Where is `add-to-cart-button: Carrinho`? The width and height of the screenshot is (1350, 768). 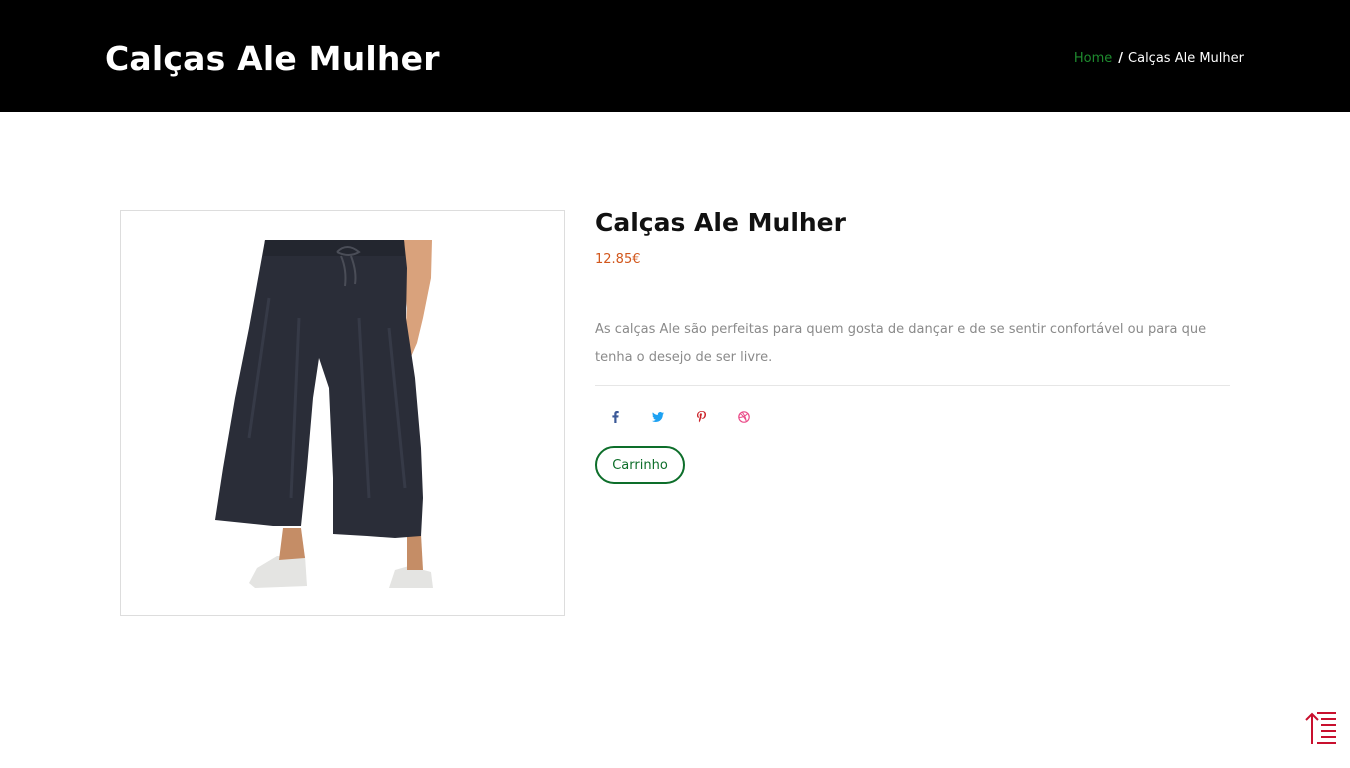 add-to-cart-button: Carrinho is located at coordinates (640, 465).